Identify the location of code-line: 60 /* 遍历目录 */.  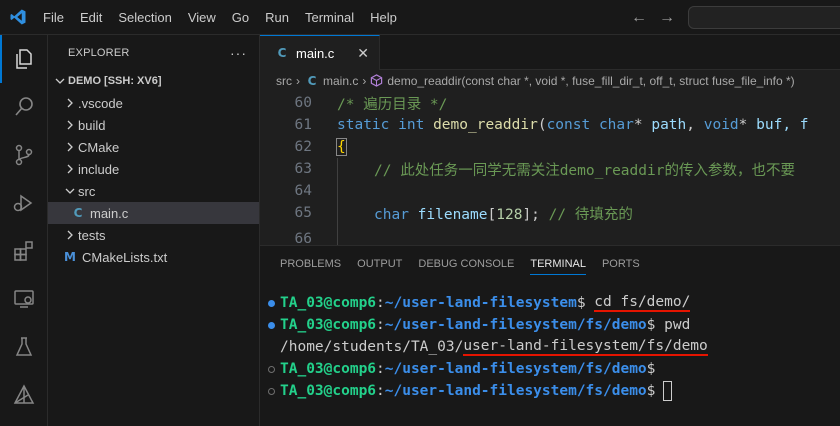
(550, 103).